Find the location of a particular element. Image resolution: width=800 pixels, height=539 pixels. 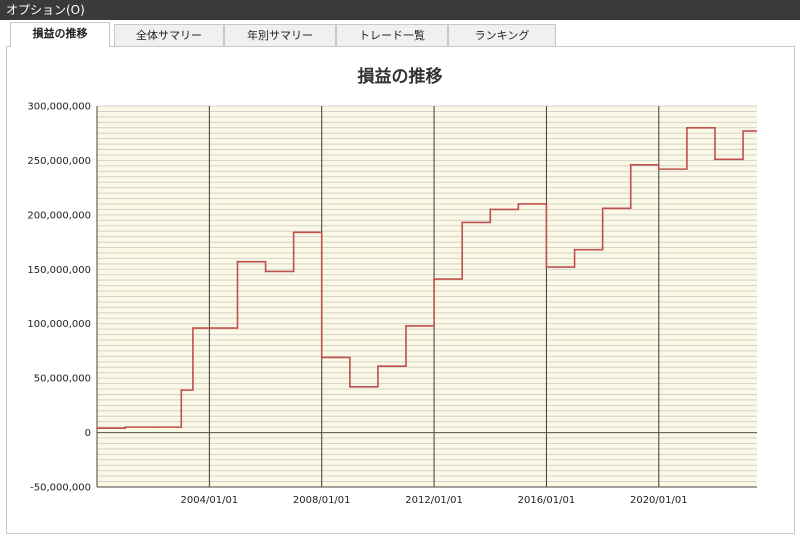

x-tick-label: 2016/01/01 is located at coordinates (547, 500).